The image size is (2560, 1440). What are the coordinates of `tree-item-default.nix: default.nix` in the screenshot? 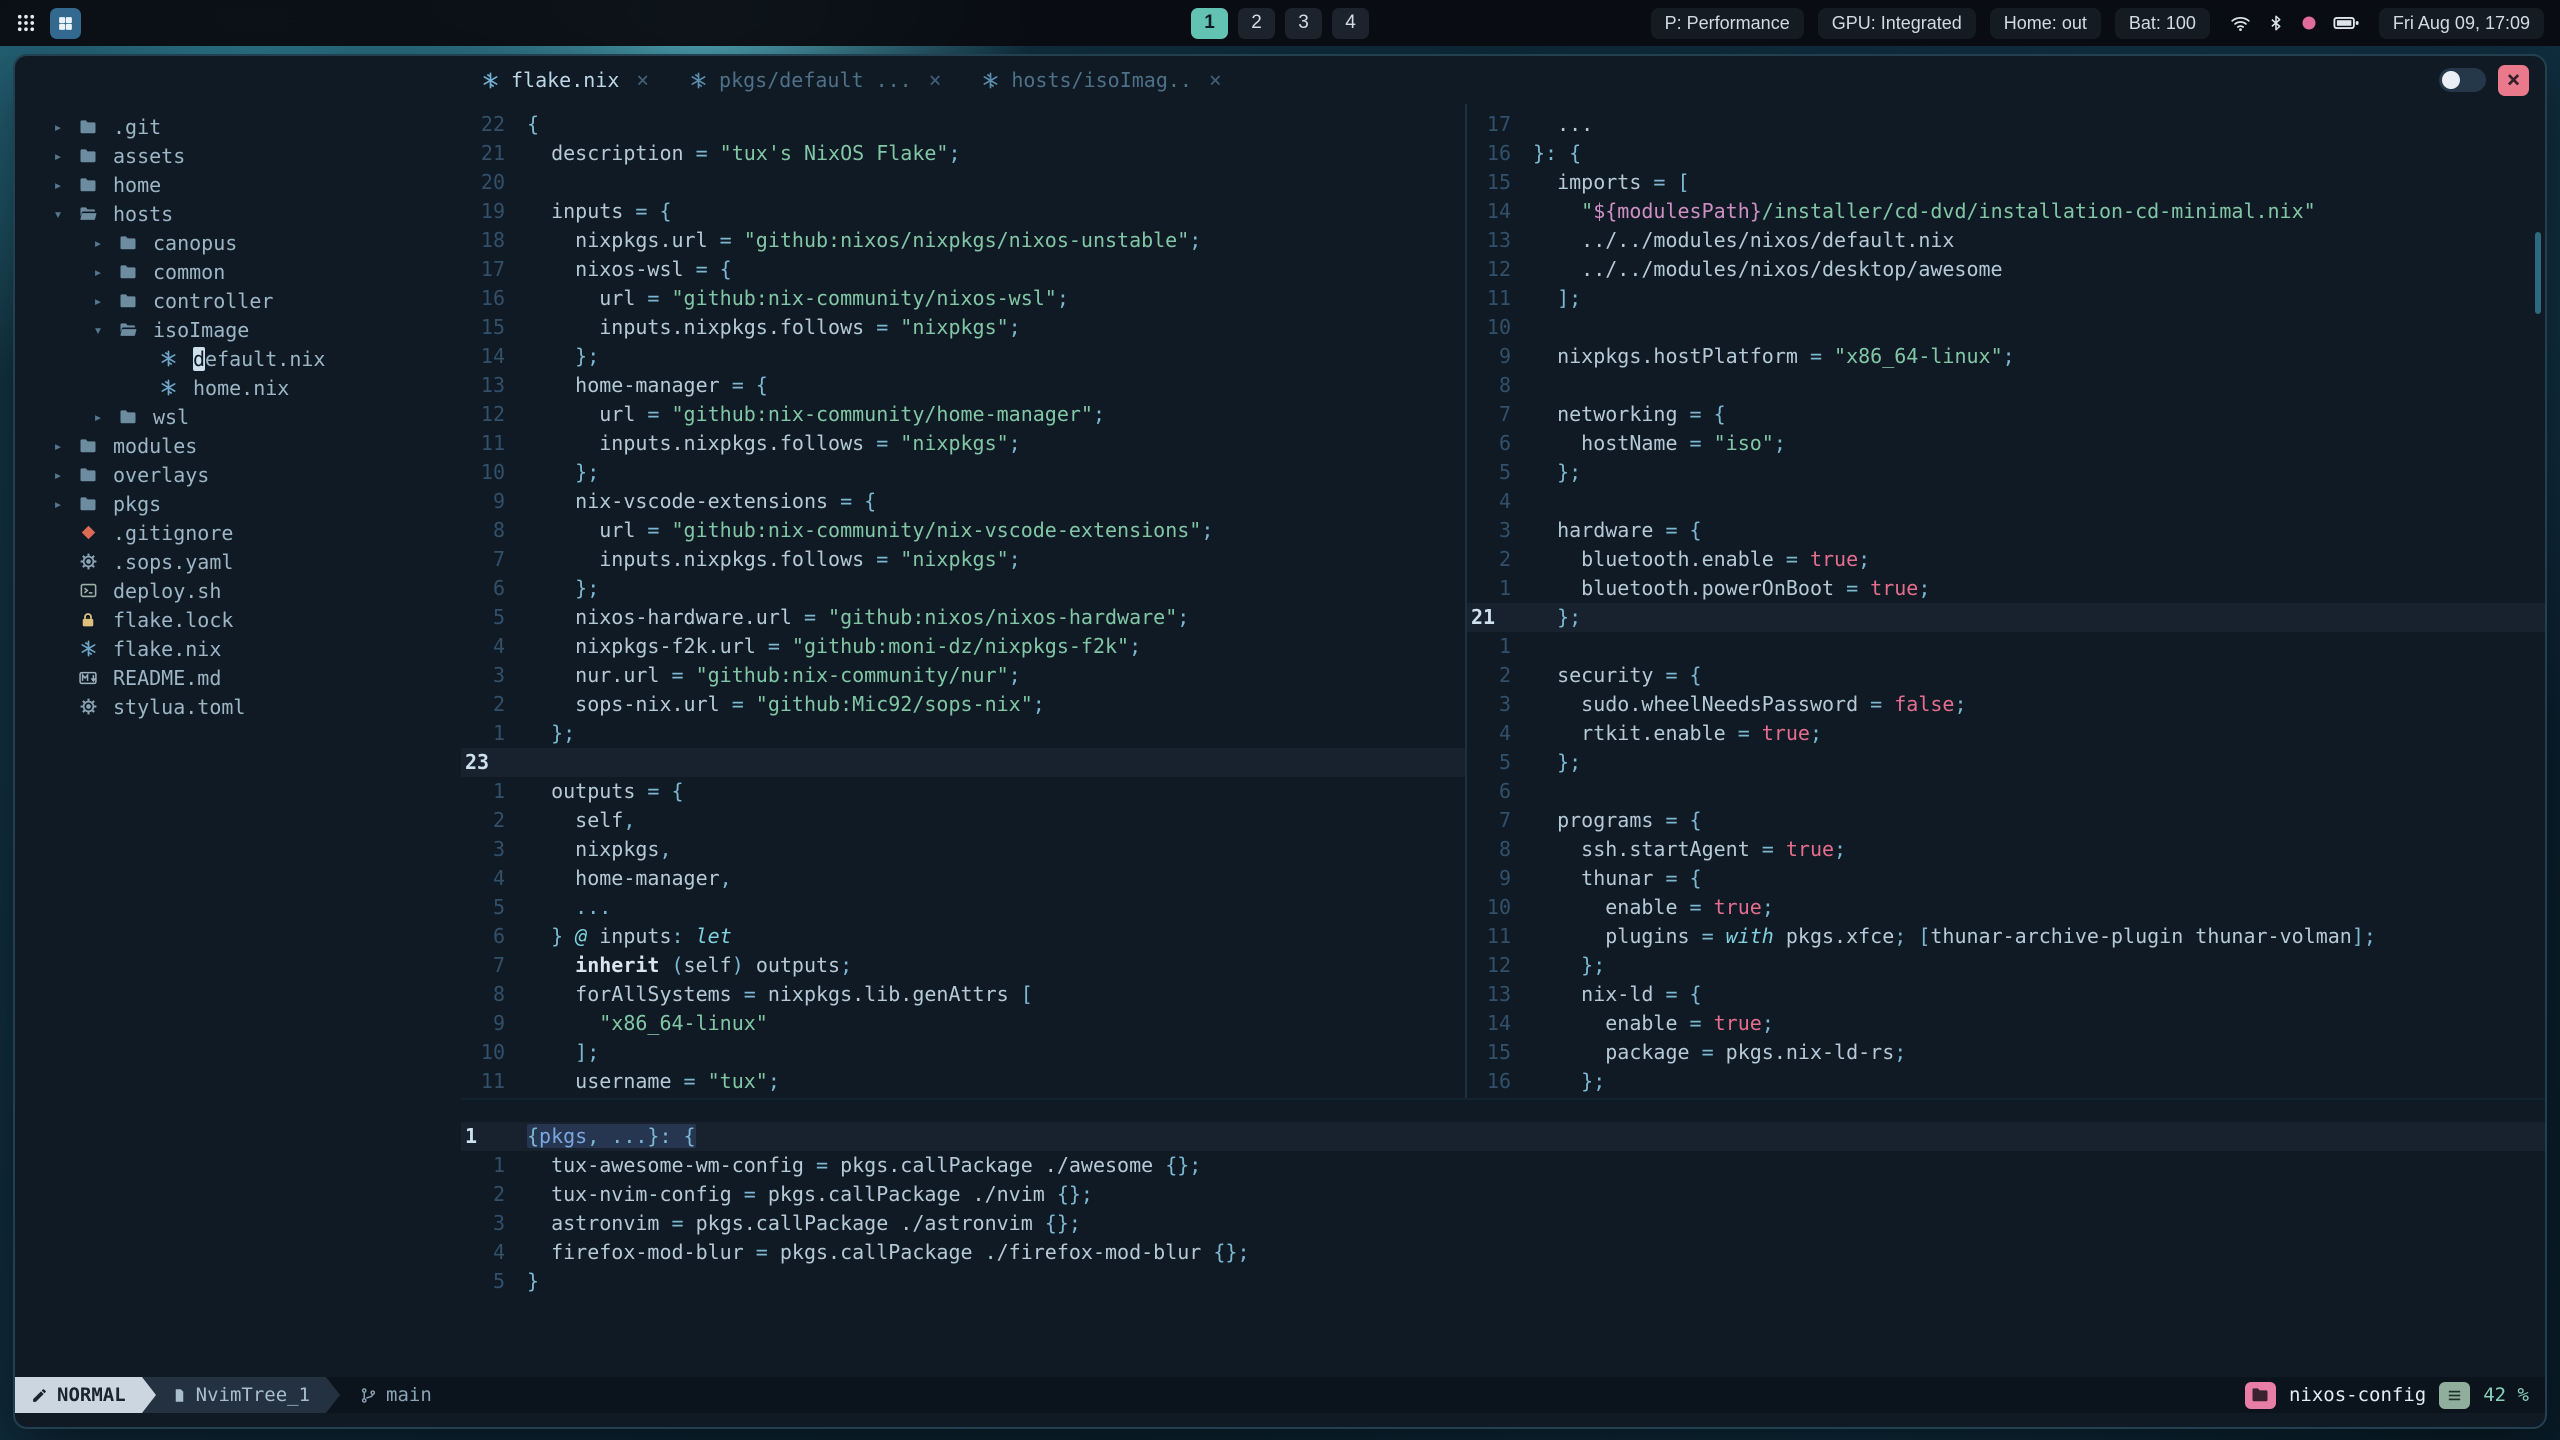 It's located at (238, 358).